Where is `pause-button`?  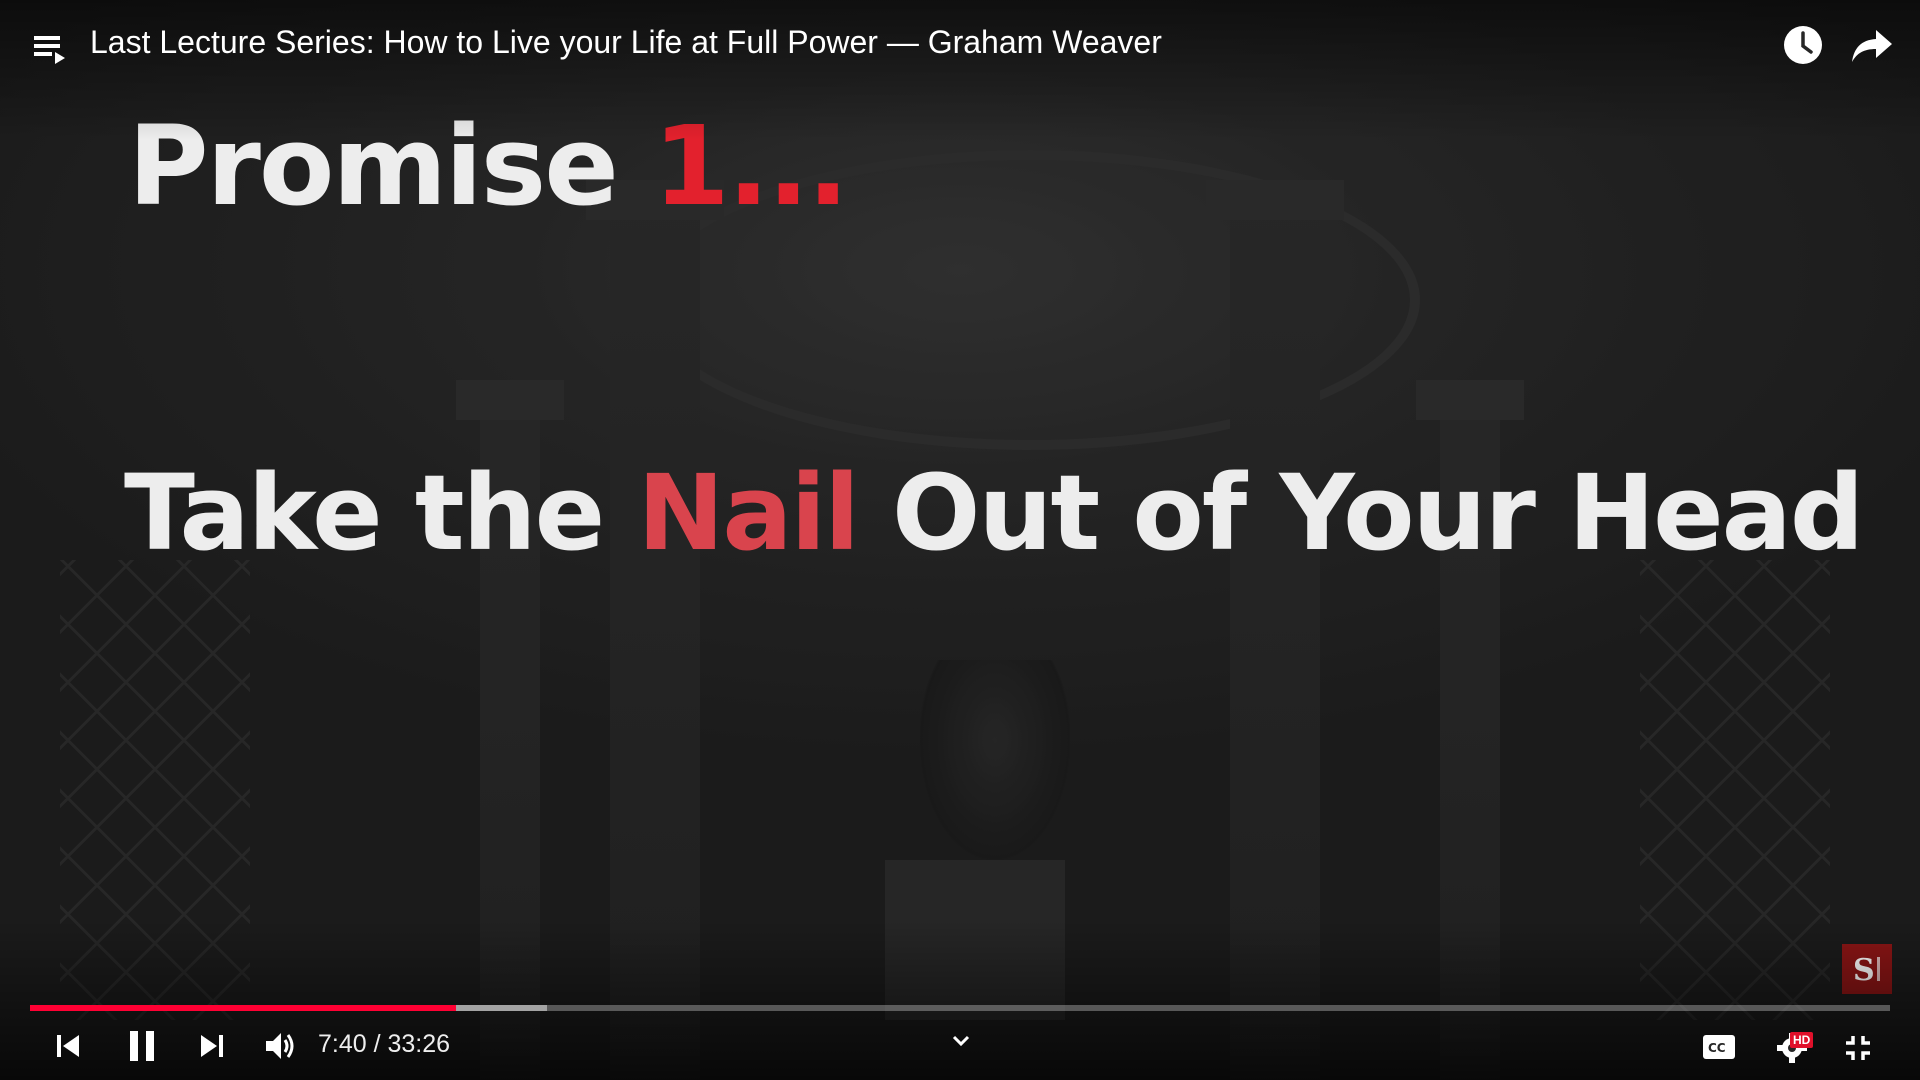 pause-button is located at coordinates (142, 1046).